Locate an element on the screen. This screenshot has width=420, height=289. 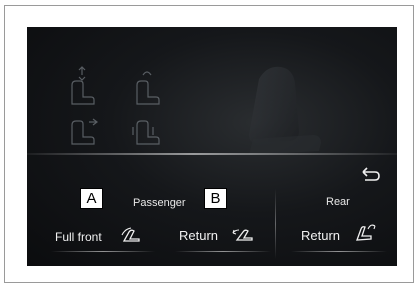
rear-divider is located at coordinates (275, 224).